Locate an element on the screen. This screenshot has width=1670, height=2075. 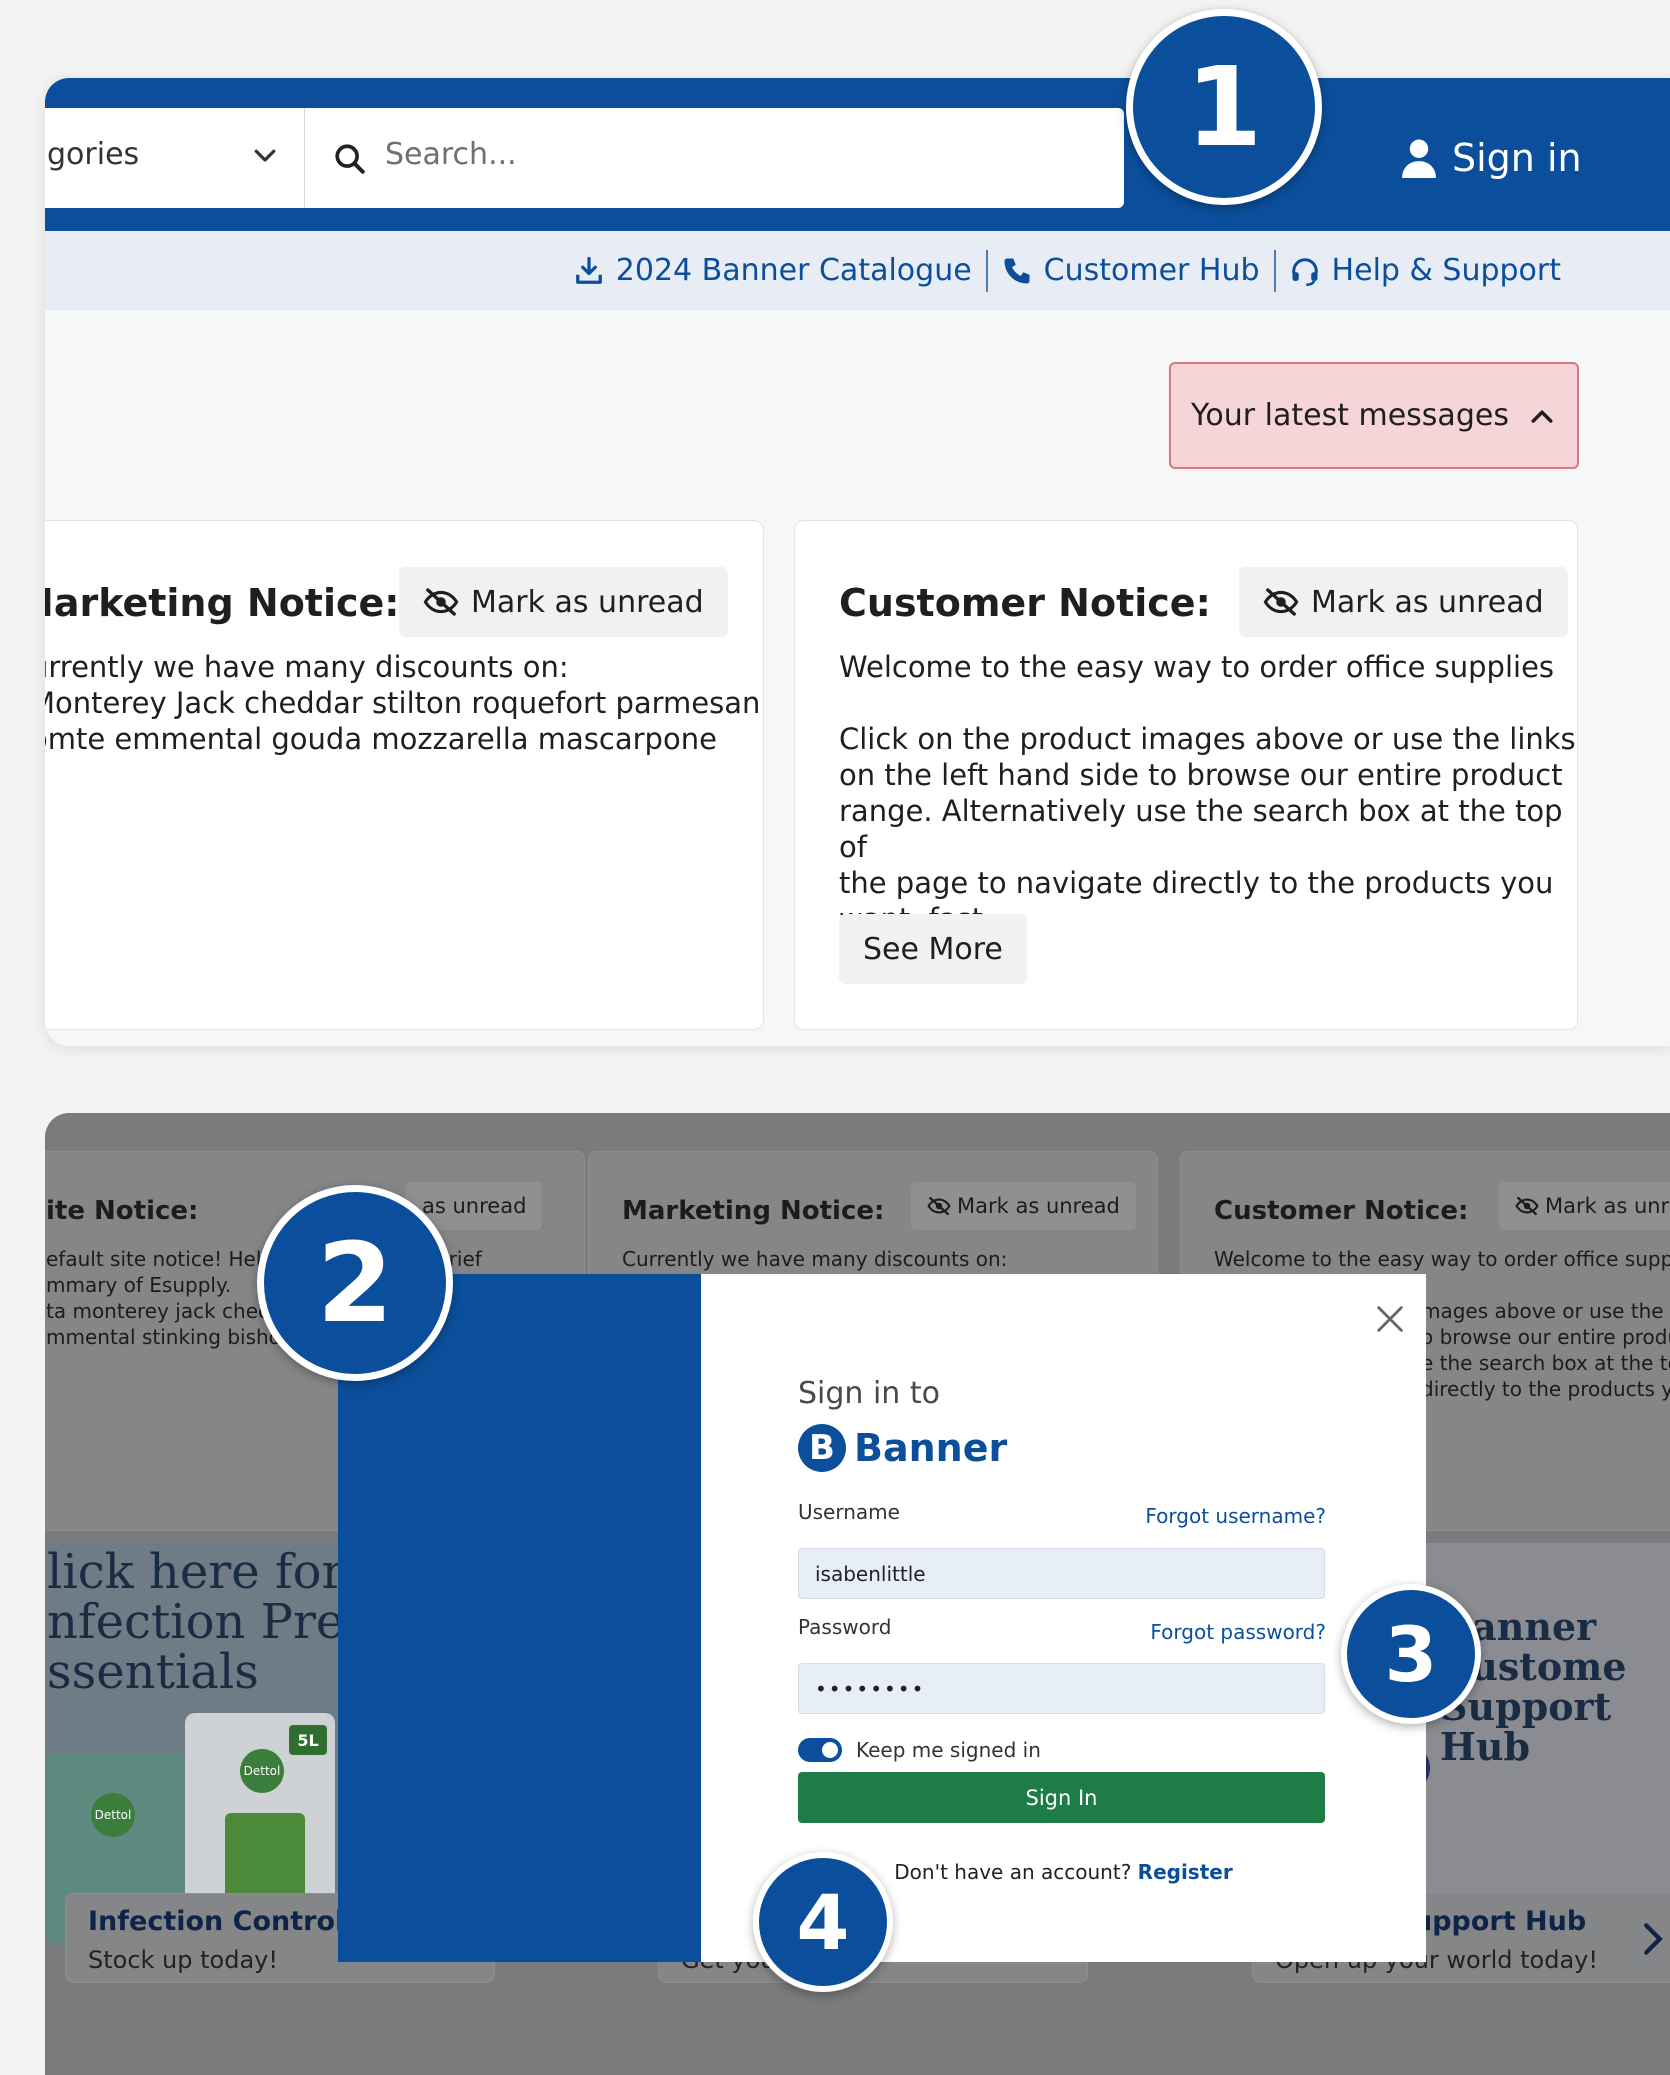
top-nav-bar: gories Search... Sign in is located at coordinates (857, 154).